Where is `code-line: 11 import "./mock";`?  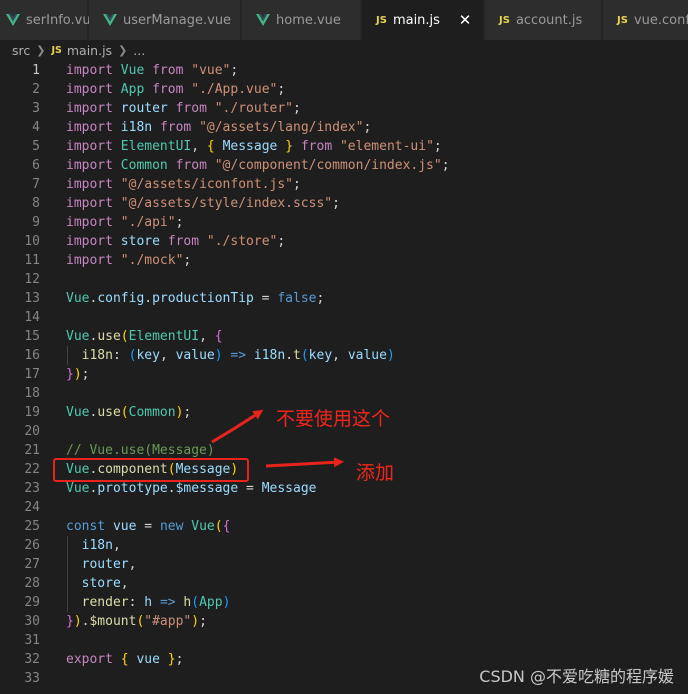
code-line: 11 import "./mock"; is located at coordinates (344, 260).